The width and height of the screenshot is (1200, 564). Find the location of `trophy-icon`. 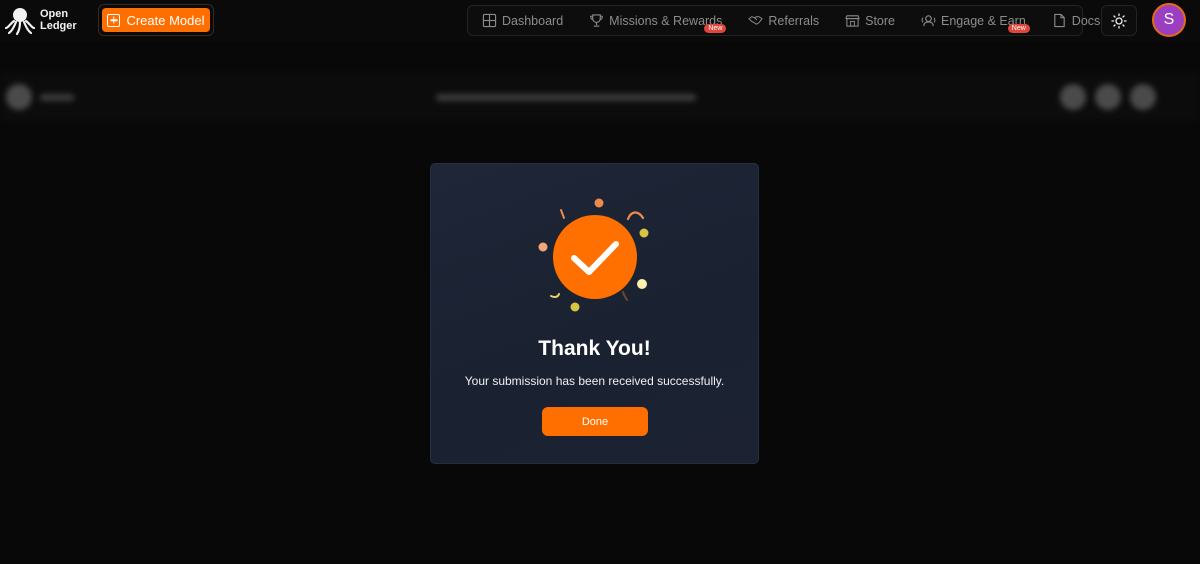

trophy-icon is located at coordinates (596, 20).